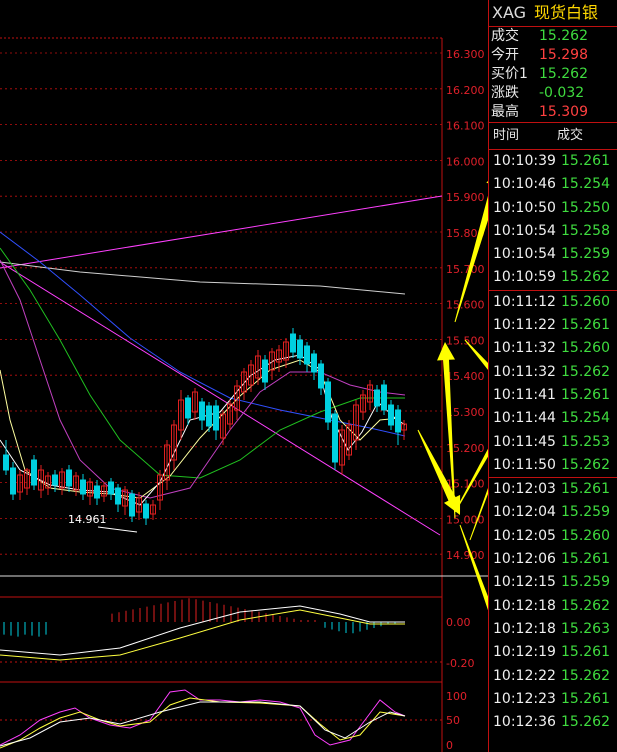 The height and width of the screenshot is (752, 617). I want to click on symbol-label: XAG, so click(509, 12).